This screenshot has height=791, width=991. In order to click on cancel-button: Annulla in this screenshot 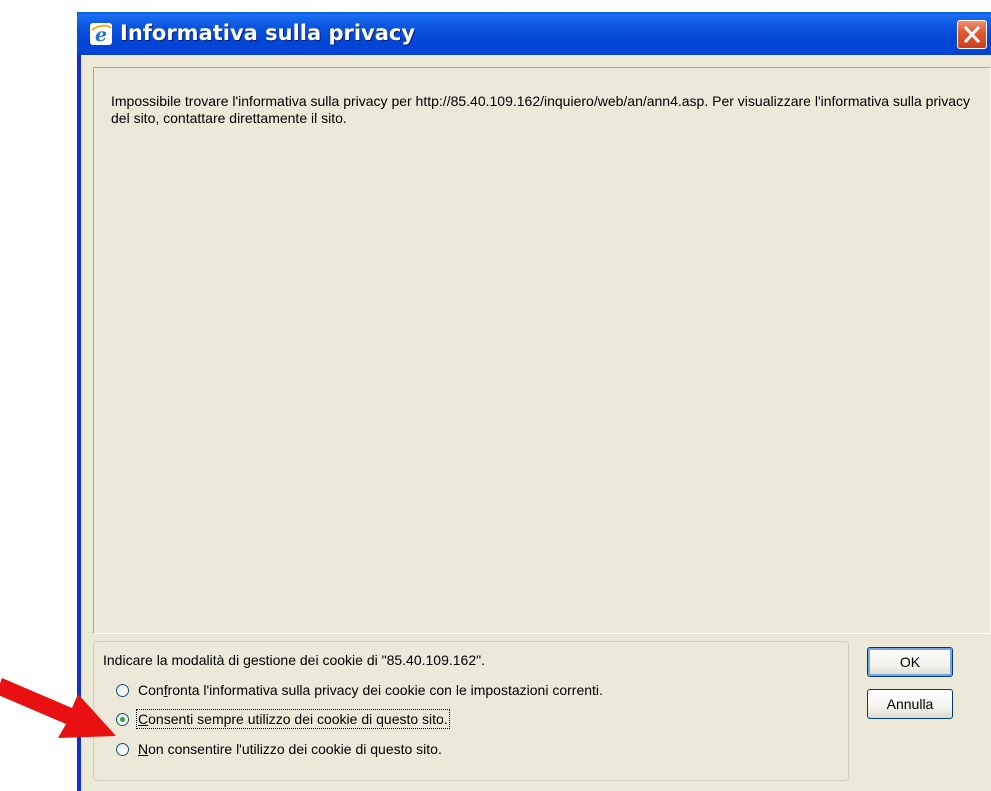, I will do `click(910, 704)`.